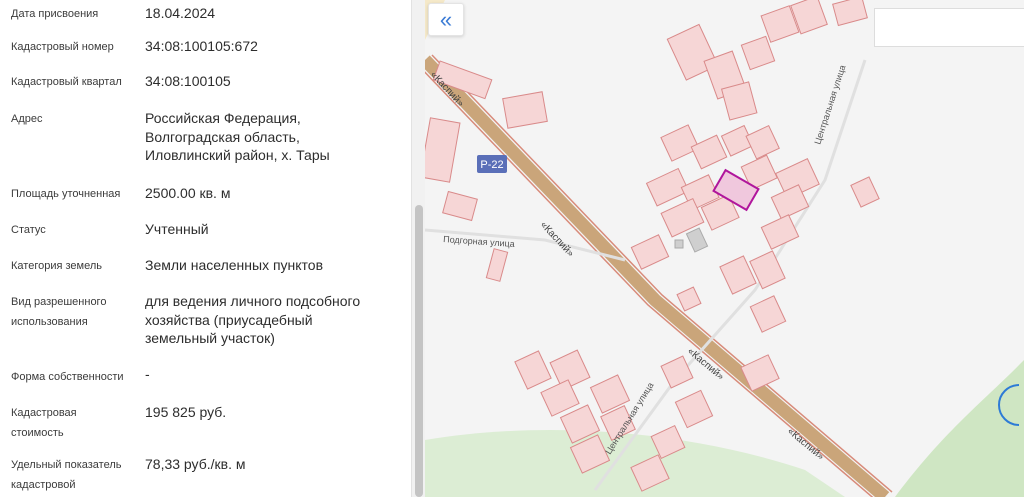 This screenshot has width=1024, height=497. Describe the element at coordinates (491, 165) in the screenshot. I see `road-badge-text: Р-22` at that location.